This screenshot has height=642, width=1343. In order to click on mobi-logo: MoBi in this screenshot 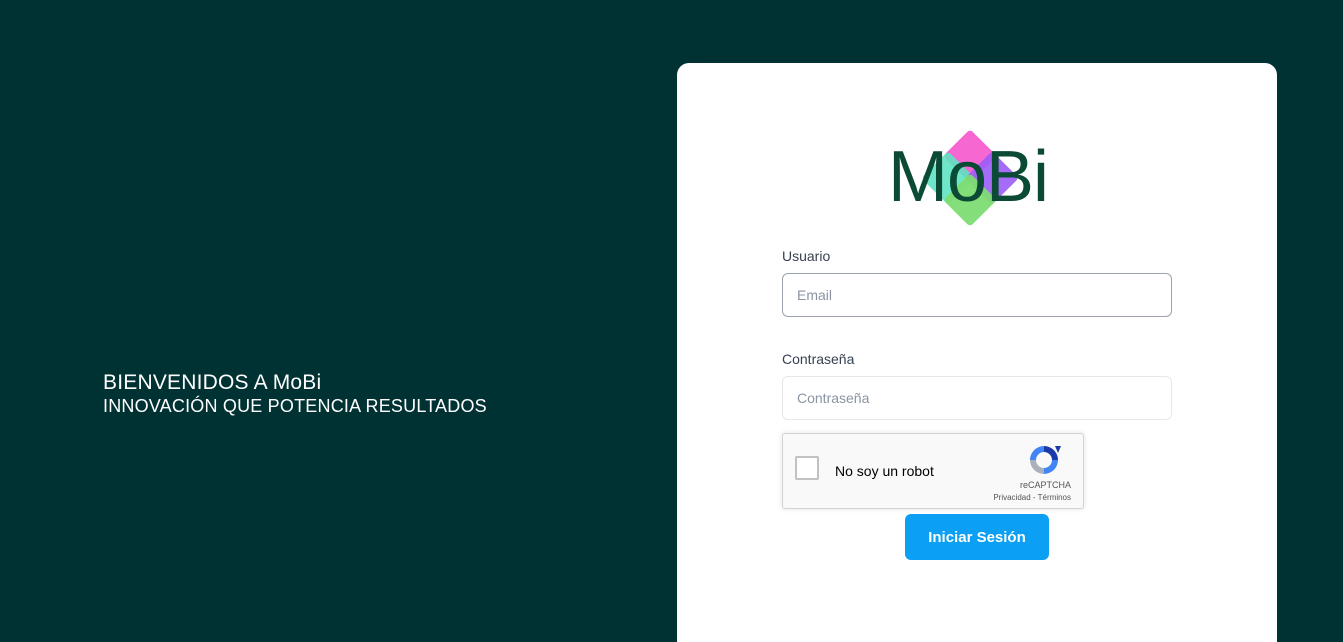, I will do `click(973, 177)`.